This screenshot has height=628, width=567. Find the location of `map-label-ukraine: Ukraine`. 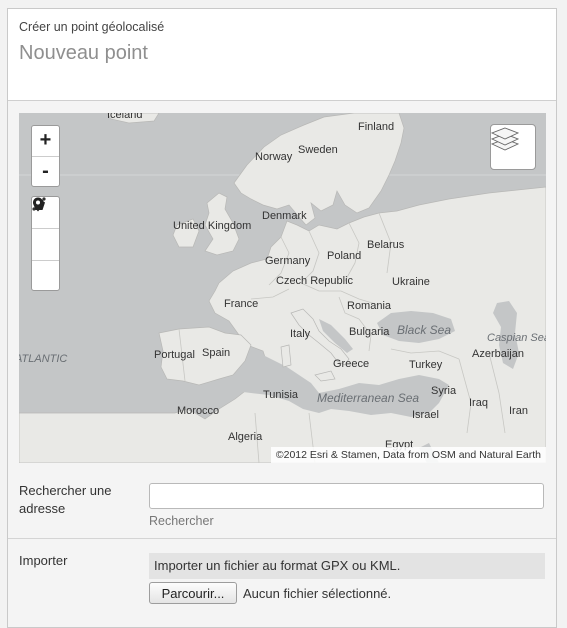

map-label-ukraine: Ukraine is located at coordinates (411, 282).